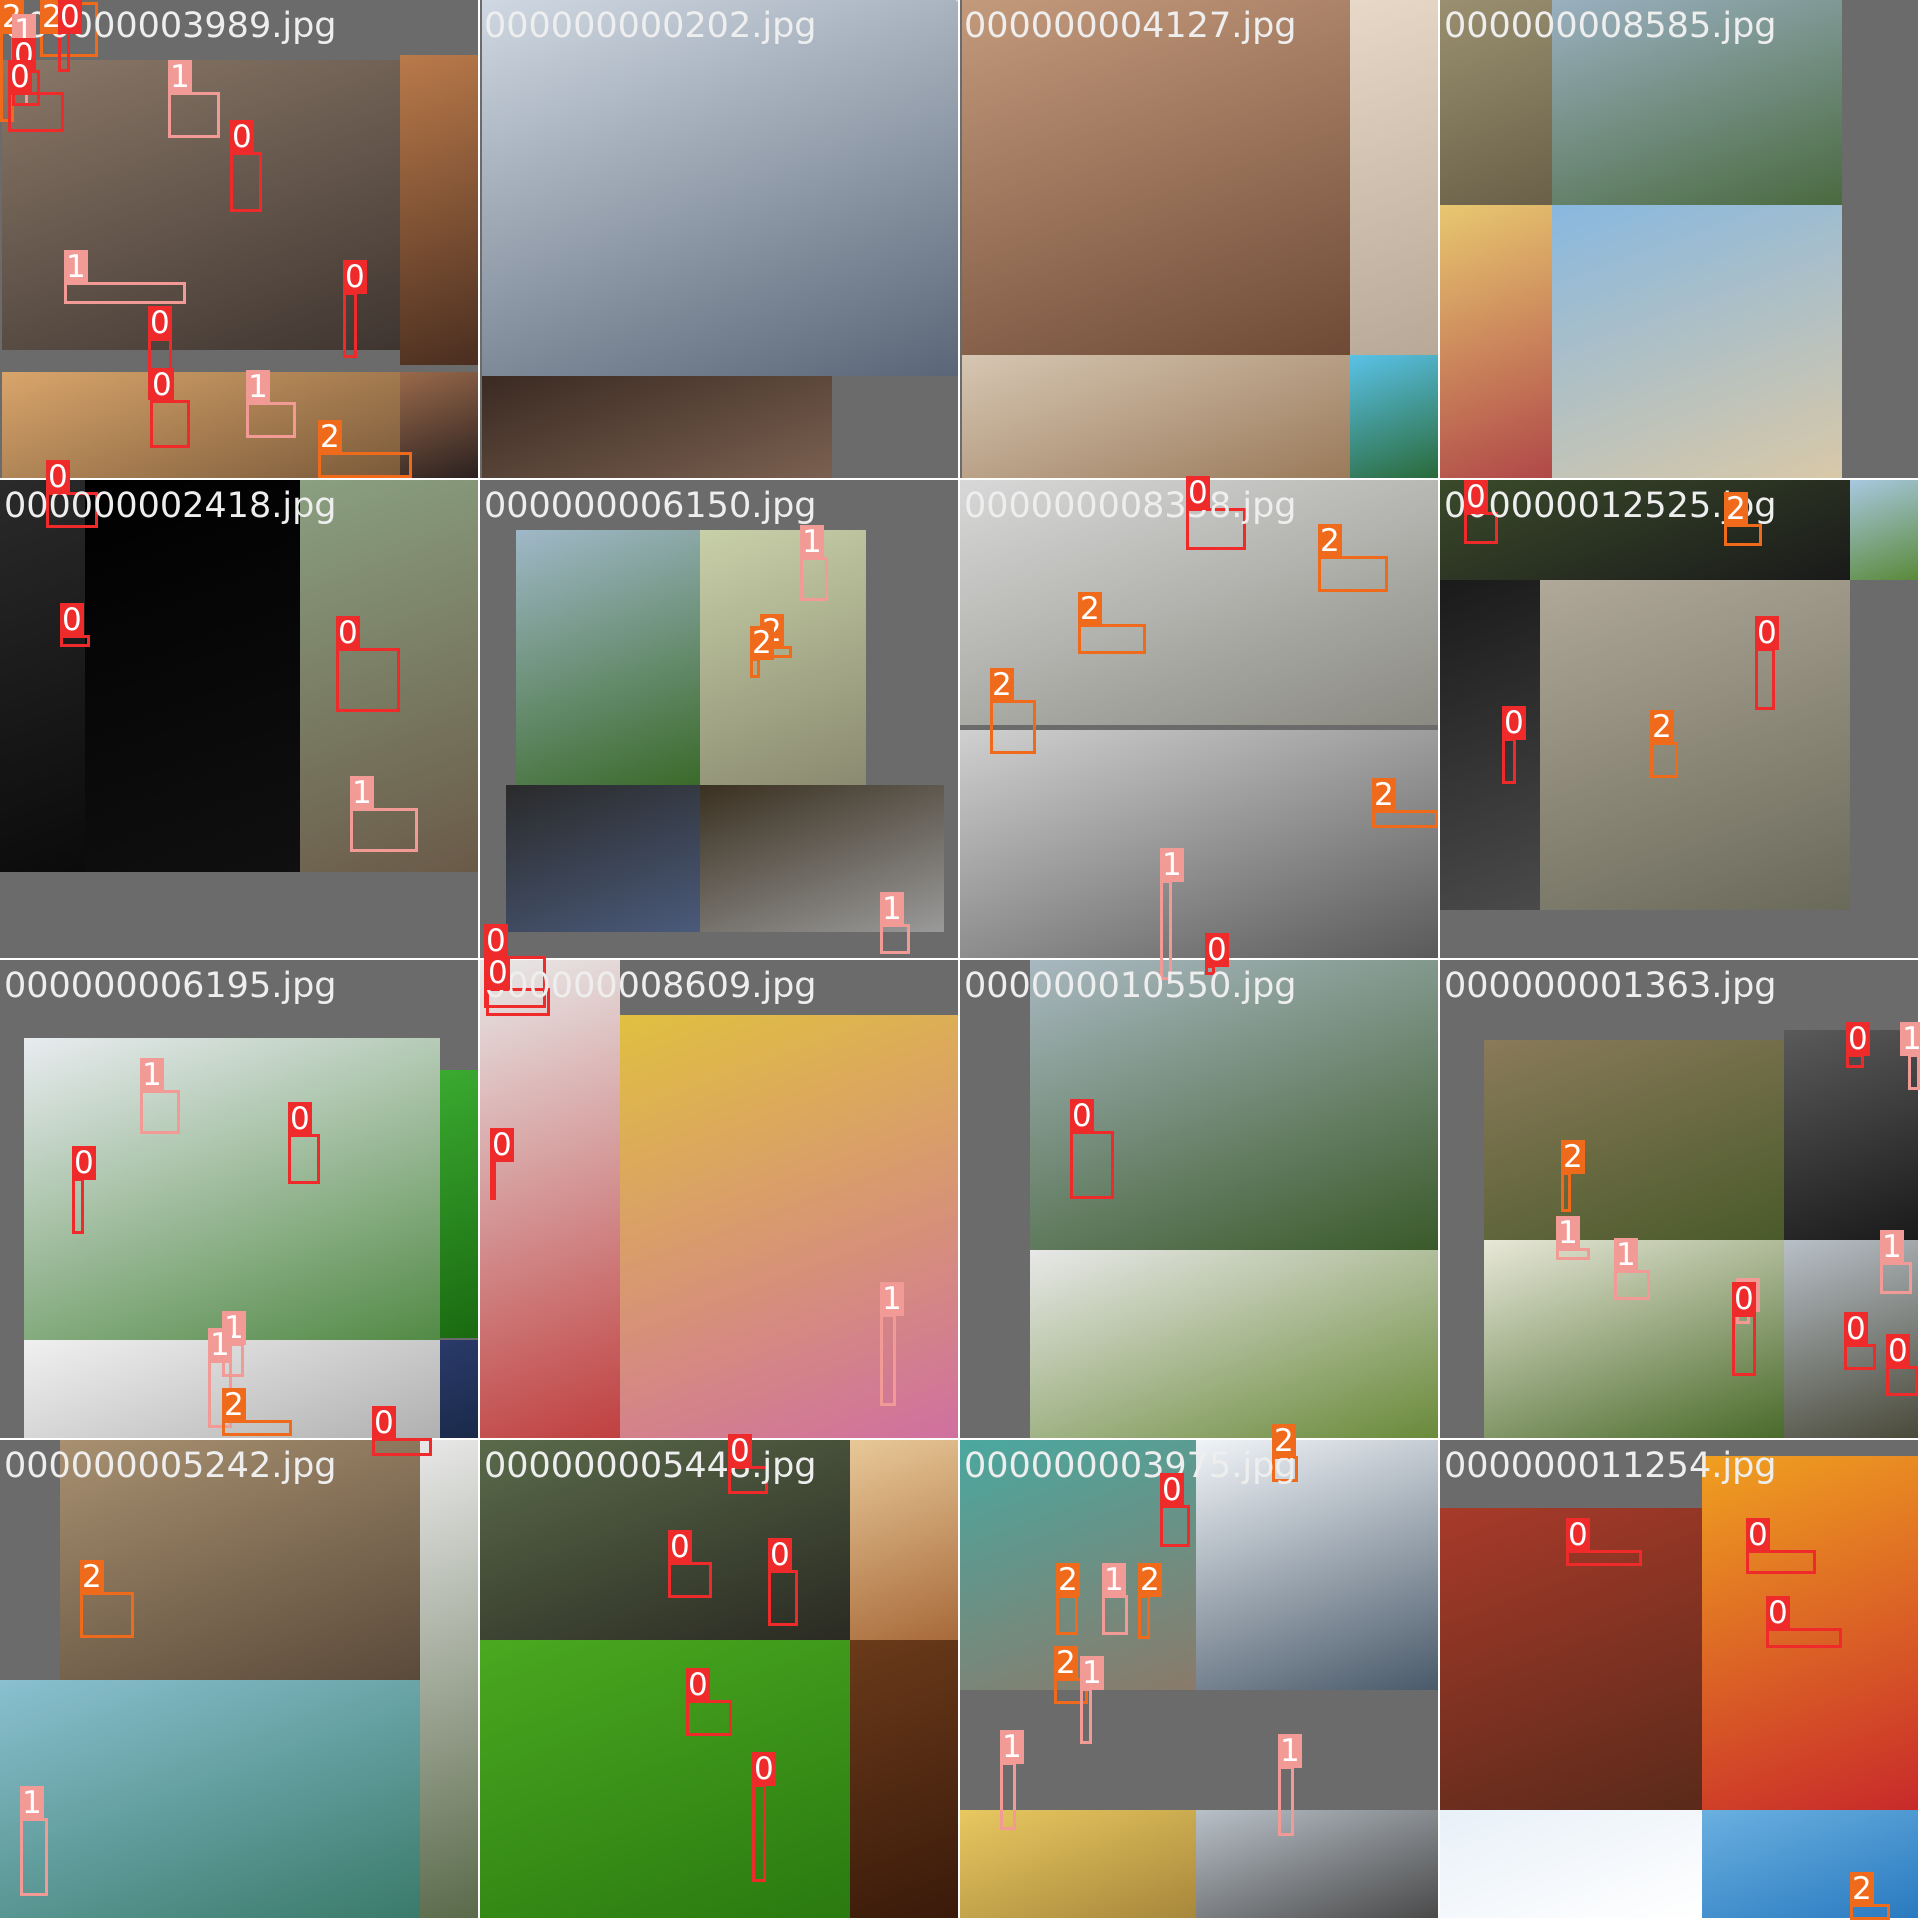 The width and height of the screenshot is (1920, 1920). I want to click on tile-filename: 000000011254.jpg, so click(1610, 1466).